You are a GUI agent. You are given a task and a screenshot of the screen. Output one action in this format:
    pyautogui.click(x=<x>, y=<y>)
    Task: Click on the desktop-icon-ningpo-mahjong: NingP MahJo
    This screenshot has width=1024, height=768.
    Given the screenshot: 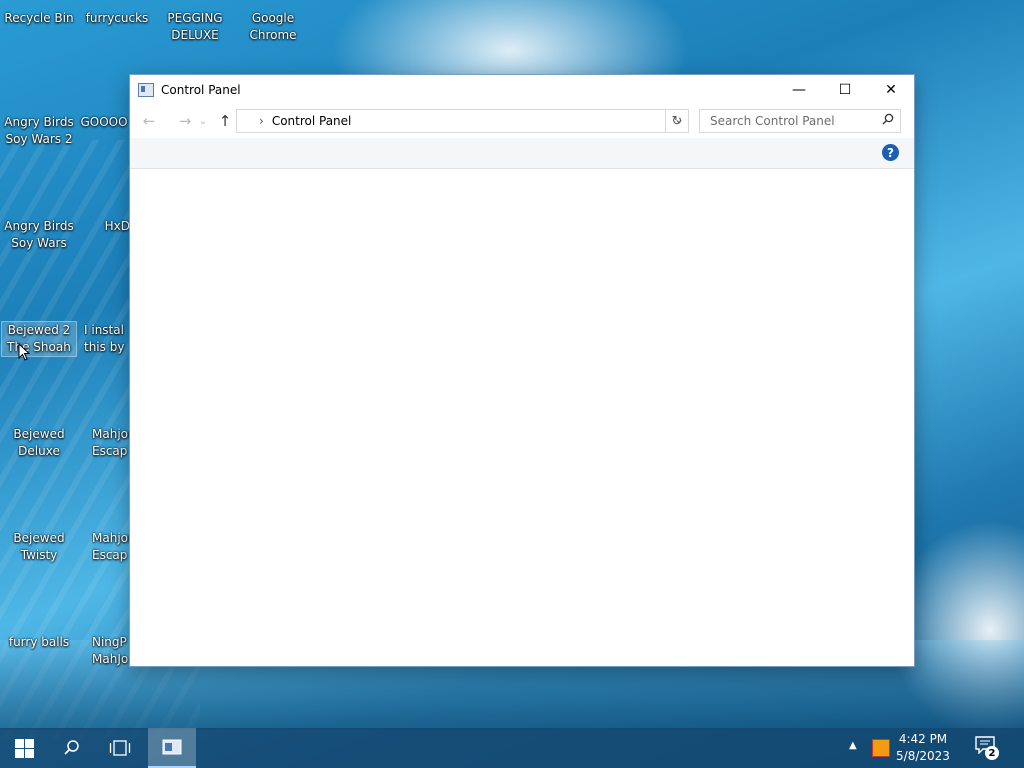 What is the action you would take?
    pyautogui.click(x=111, y=651)
    